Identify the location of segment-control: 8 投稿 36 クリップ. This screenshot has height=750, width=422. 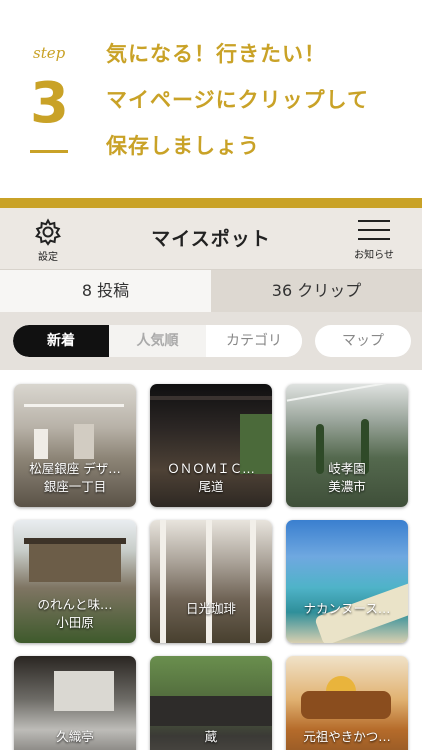
(211, 291).